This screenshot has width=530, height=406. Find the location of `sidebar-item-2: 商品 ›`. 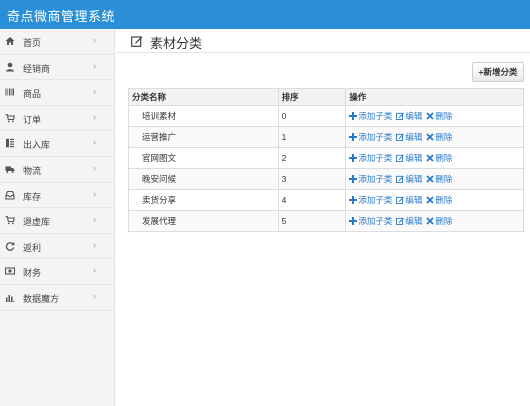

sidebar-item-2: 商品 › is located at coordinates (57, 93).